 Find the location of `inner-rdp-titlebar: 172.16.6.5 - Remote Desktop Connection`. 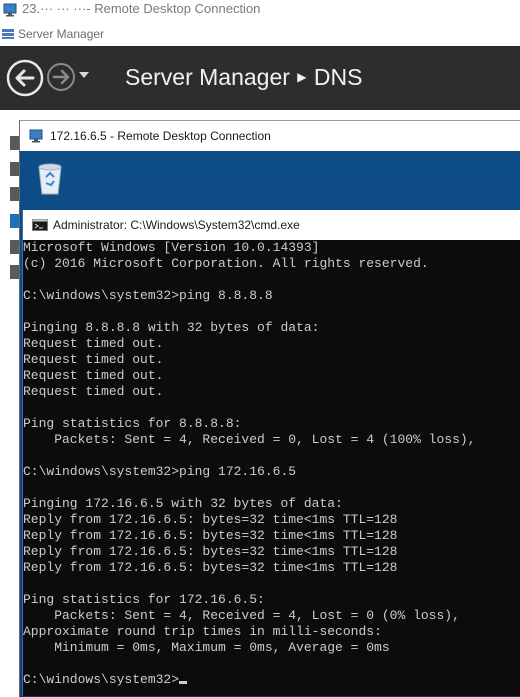

inner-rdp-titlebar: 172.16.6.5 - Remote Desktop Connection is located at coordinates (270, 136).